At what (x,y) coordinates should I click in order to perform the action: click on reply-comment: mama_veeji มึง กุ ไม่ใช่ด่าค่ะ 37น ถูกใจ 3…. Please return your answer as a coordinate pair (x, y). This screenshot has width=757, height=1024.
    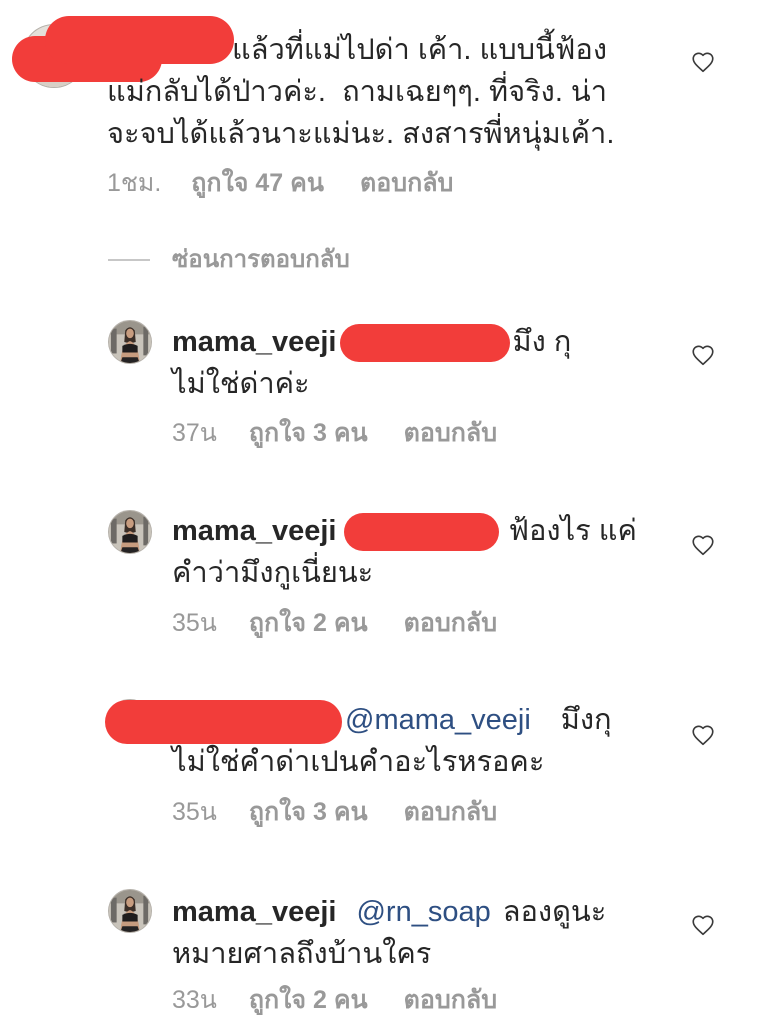
    Looking at the image, I should click on (378, 385).